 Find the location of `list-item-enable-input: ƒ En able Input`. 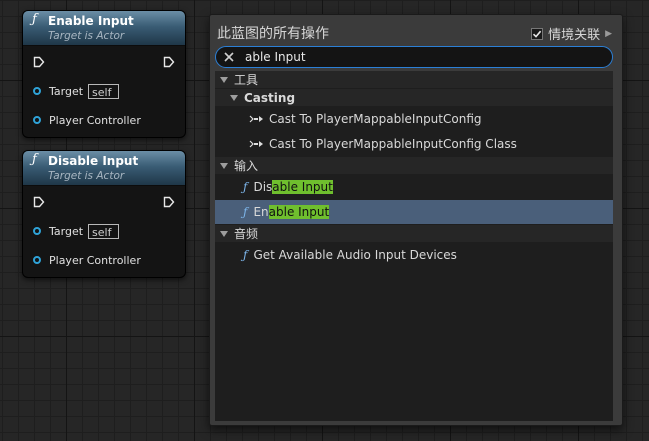

list-item-enable-input: ƒ En able Input is located at coordinates (414, 212).